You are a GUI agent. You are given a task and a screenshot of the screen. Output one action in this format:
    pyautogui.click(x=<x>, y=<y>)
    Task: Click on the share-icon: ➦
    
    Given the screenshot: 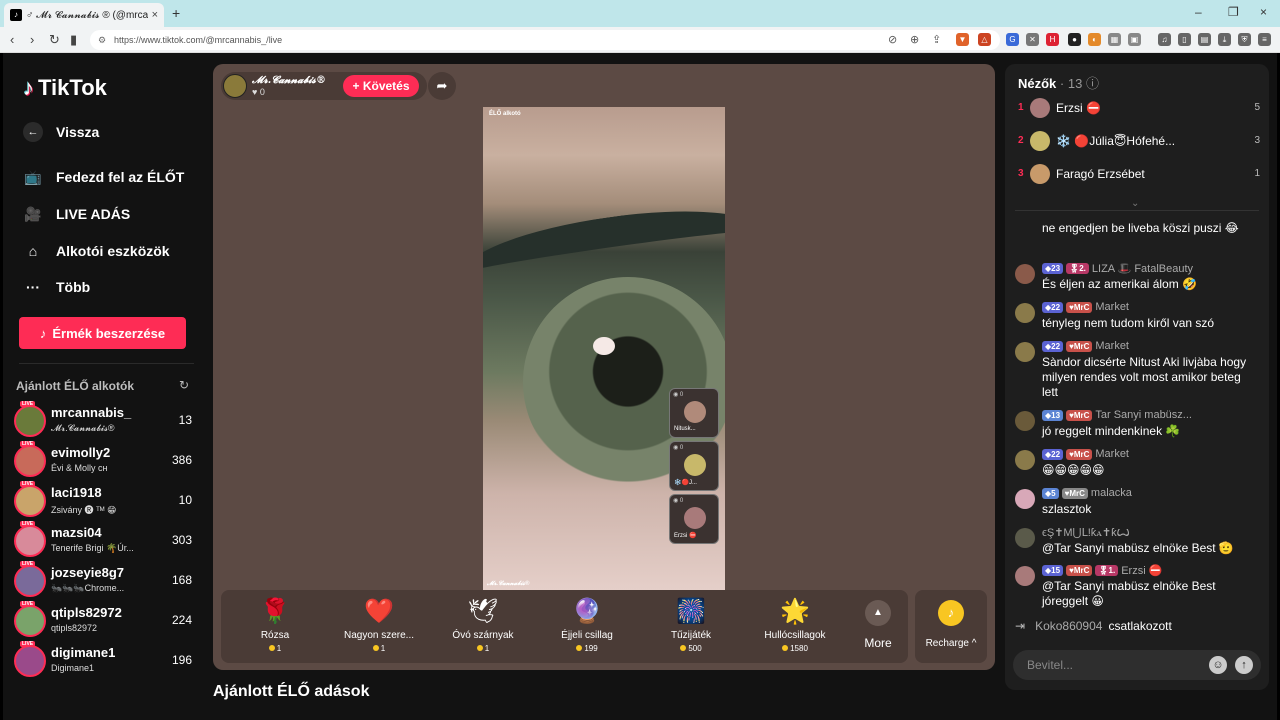 What is the action you would take?
    pyautogui.click(x=442, y=86)
    